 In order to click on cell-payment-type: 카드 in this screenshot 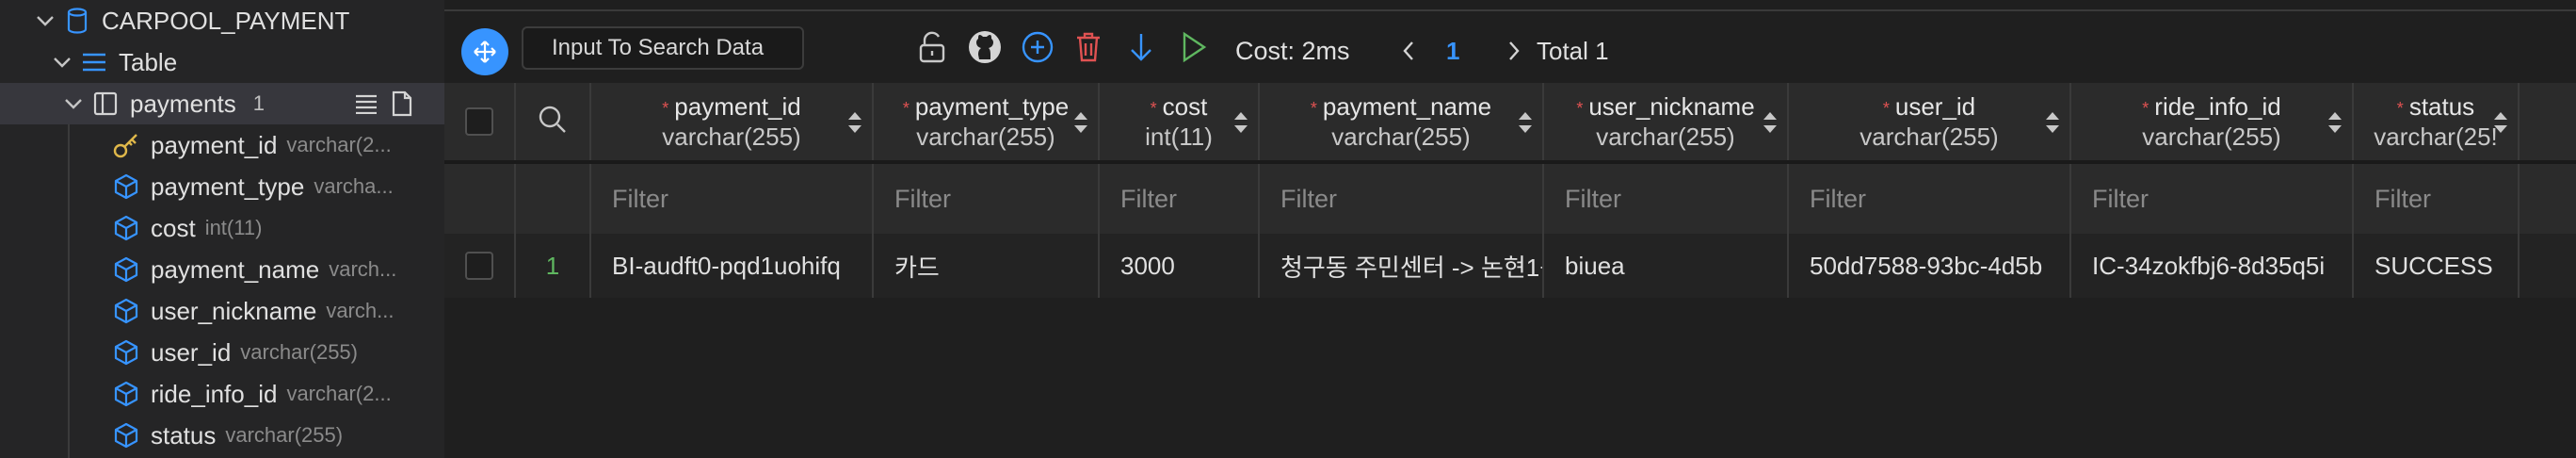, I will do `click(987, 266)`.